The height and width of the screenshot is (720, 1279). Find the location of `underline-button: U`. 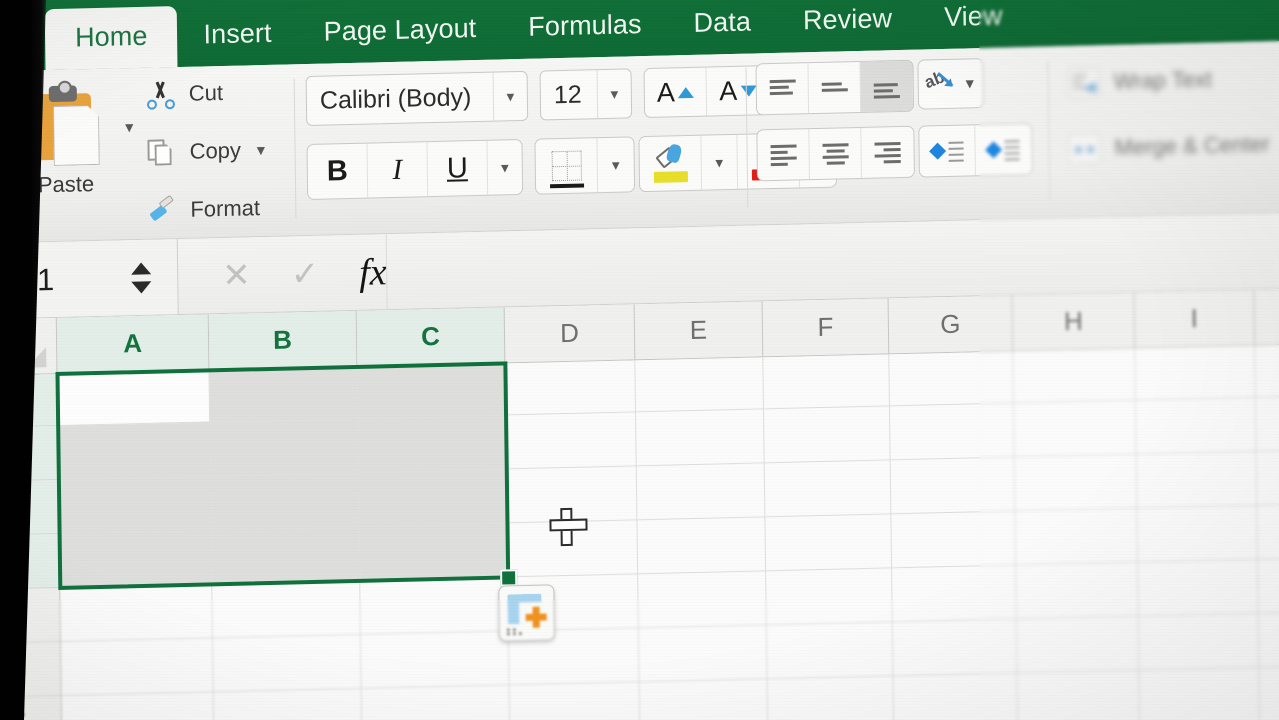

underline-button: U is located at coordinates (458, 168).